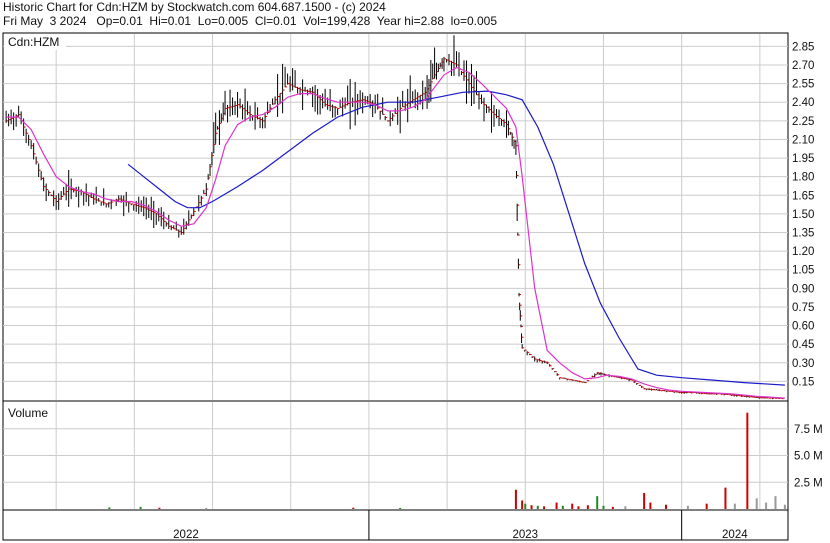  What do you see at coordinates (808, 430) in the screenshot?
I see `volume-tick-label: 7.5 M` at bounding box center [808, 430].